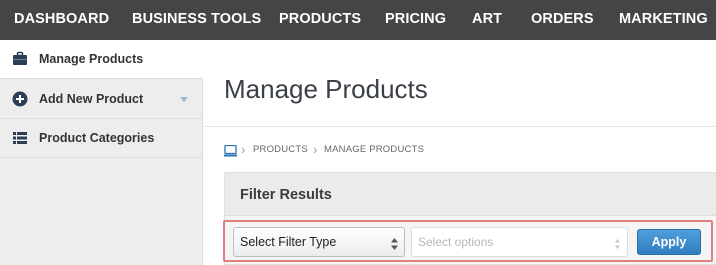 This screenshot has height=265, width=716. What do you see at coordinates (456, 242) in the screenshot?
I see `filter-options-placeholder: Select options` at bounding box center [456, 242].